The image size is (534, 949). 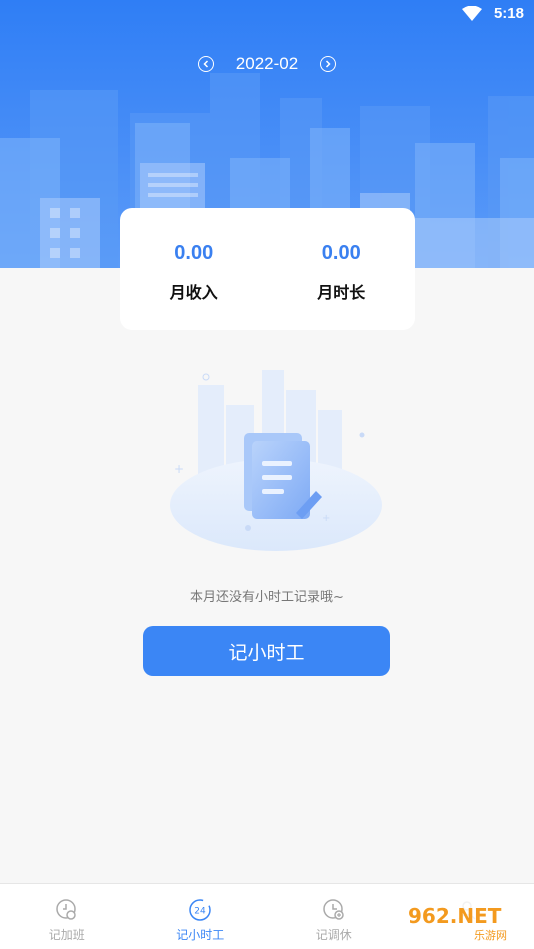 What do you see at coordinates (267, 269) in the screenshot?
I see `monthly-stats-card: 0.00 月收入 0.00 月时长` at bounding box center [267, 269].